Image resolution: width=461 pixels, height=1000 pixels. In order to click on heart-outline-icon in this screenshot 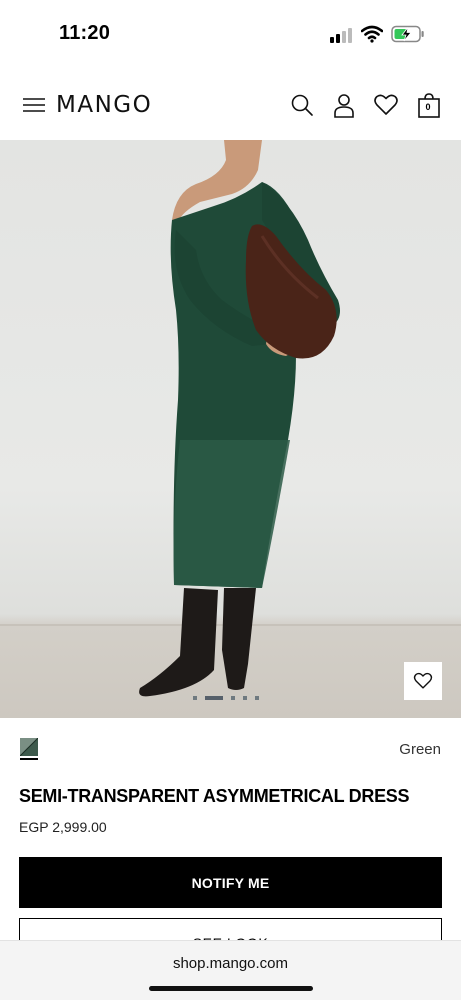, I will do `click(423, 680)`.